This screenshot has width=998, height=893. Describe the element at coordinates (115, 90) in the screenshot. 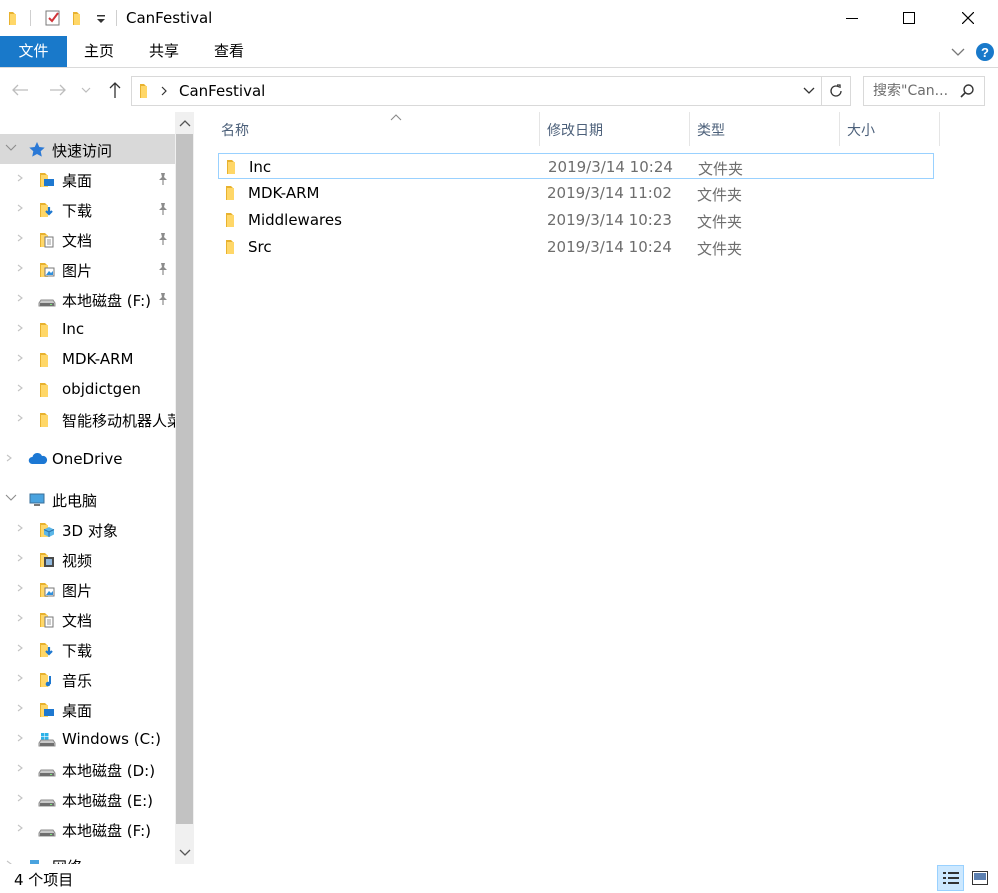

I see `up-button` at that location.